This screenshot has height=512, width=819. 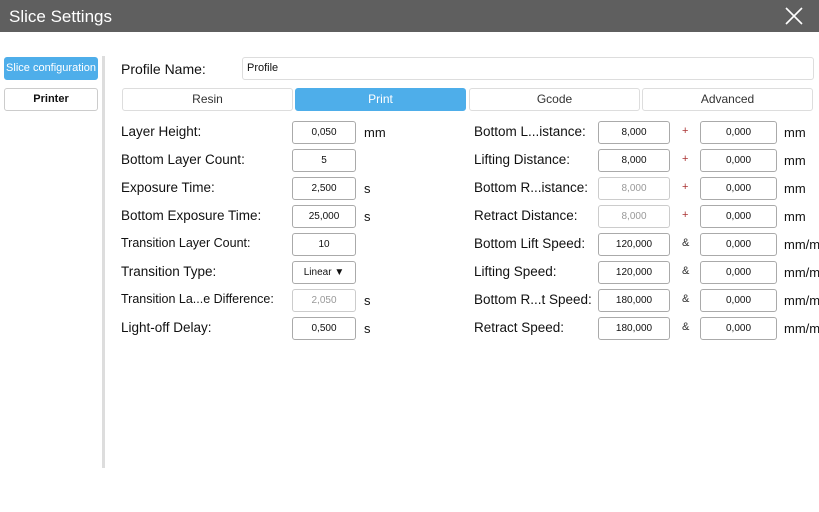 What do you see at coordinates (51, 68) in the screenshot?
I see `sidebar-item-slice-configuration: Slice configuration` at bounding box center [51, 68].